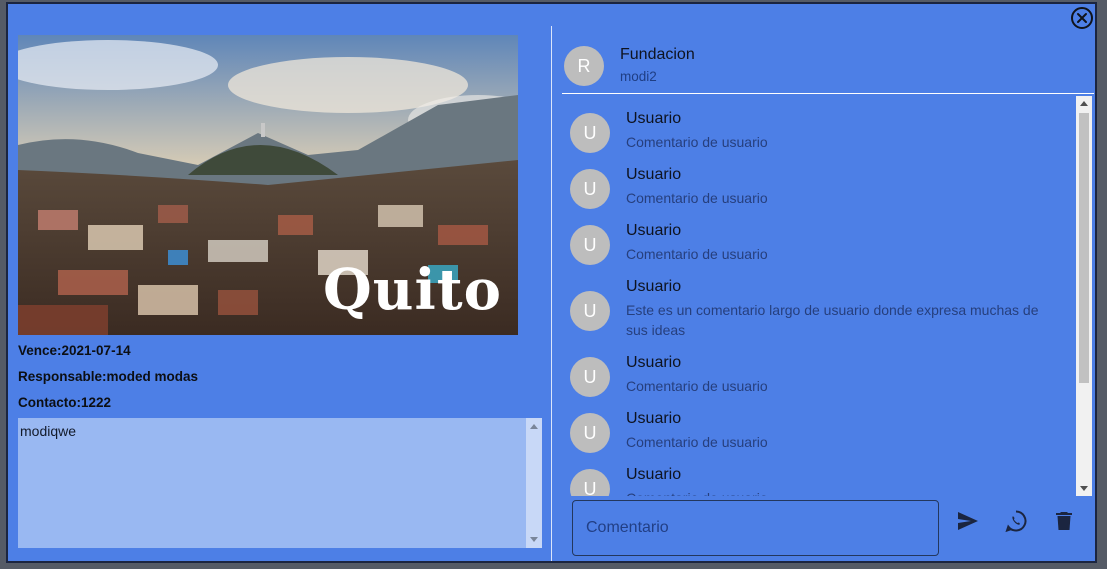  Describe the element at coordinates (755, 528) in the screenshot. I see `comment-input` at that location.